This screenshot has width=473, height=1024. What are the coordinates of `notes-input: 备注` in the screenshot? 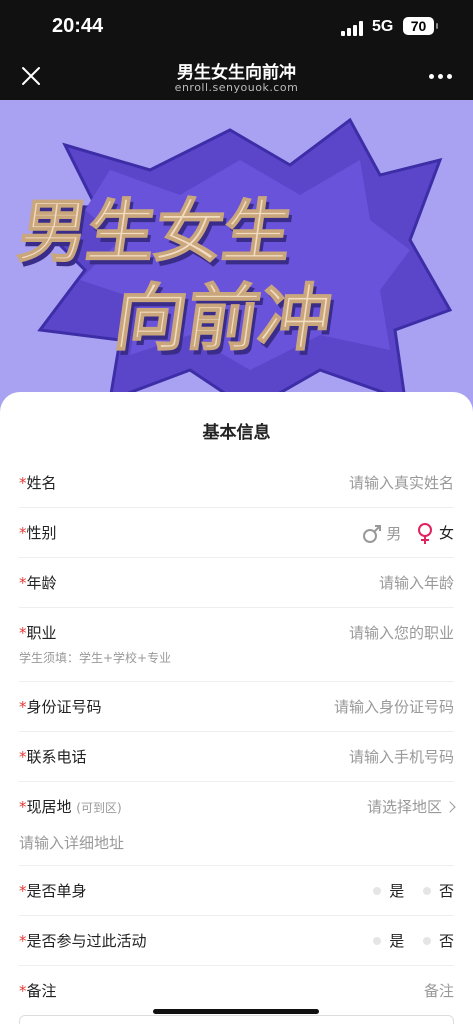 It's located at (439, 990).